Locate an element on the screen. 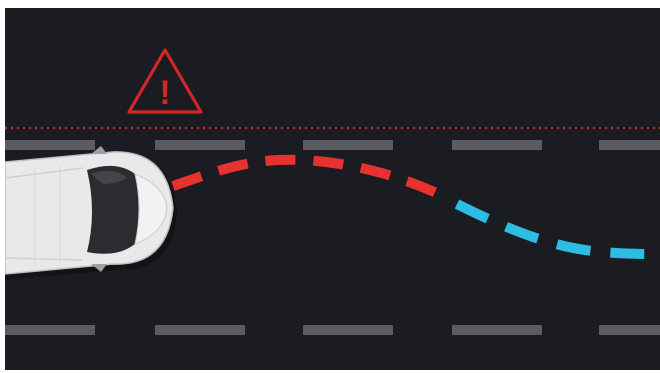 The image size is (660, 373). upper-lane-markings is located at coordinates (332, 145).